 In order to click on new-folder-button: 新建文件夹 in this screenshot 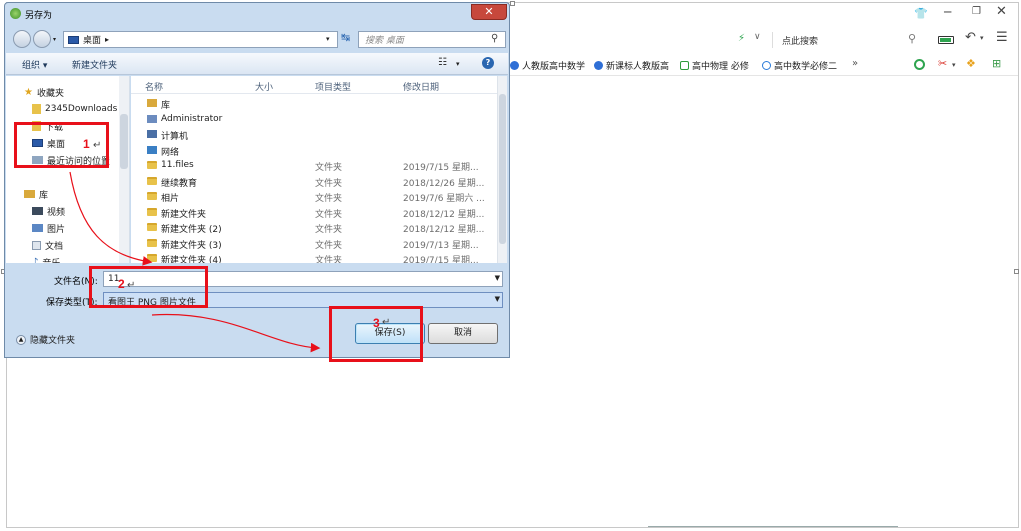, I will do `click(94, 64)`.